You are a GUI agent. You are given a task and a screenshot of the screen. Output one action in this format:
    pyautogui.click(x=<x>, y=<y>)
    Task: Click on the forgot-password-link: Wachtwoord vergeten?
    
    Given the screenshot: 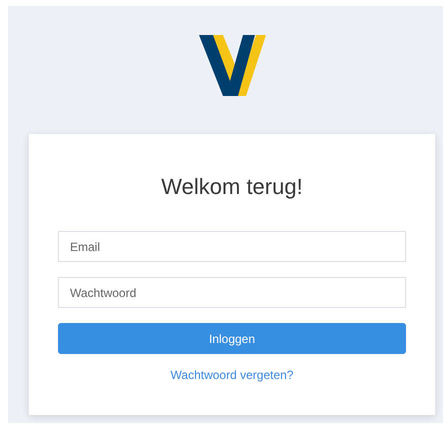 What is the action you would take?
    pyautogui.click(x=232, y=375)
    